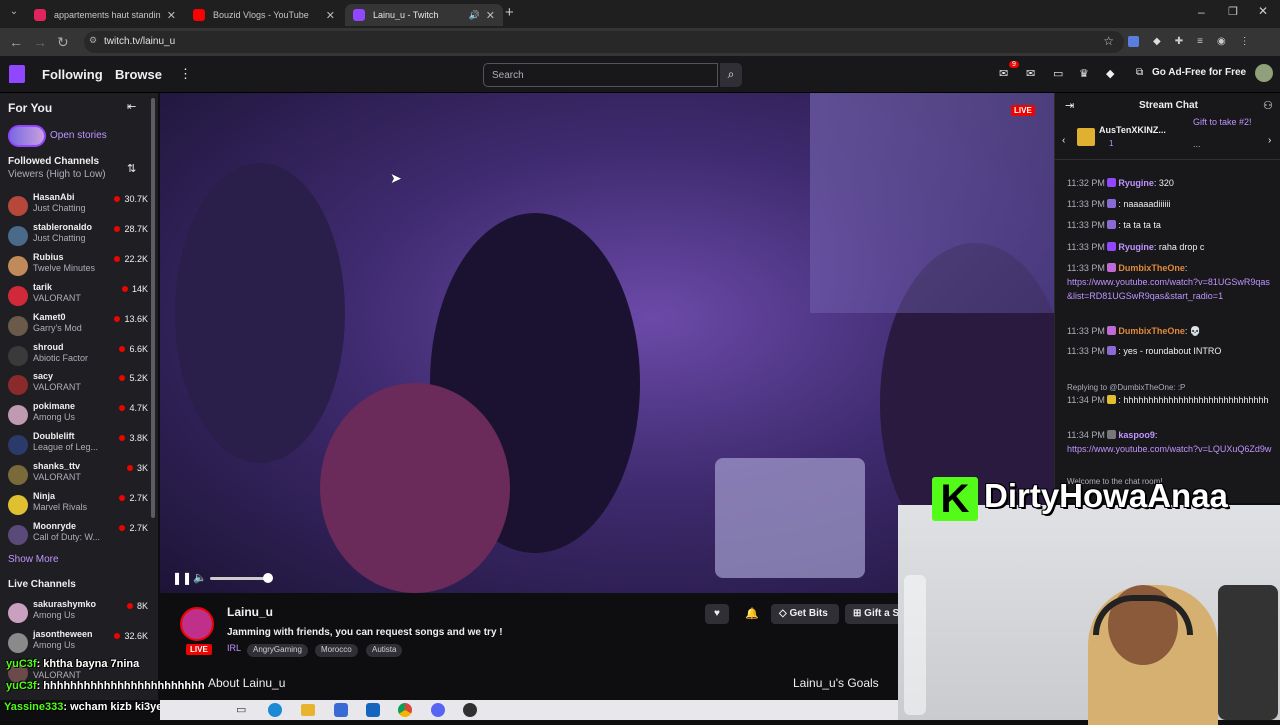 This screenshot has height=725, width=1280. What do you see at coordinates (717, 614) in the screenshot?
I see `follow-heart-button: ♥` at bounding box center [717, 614].